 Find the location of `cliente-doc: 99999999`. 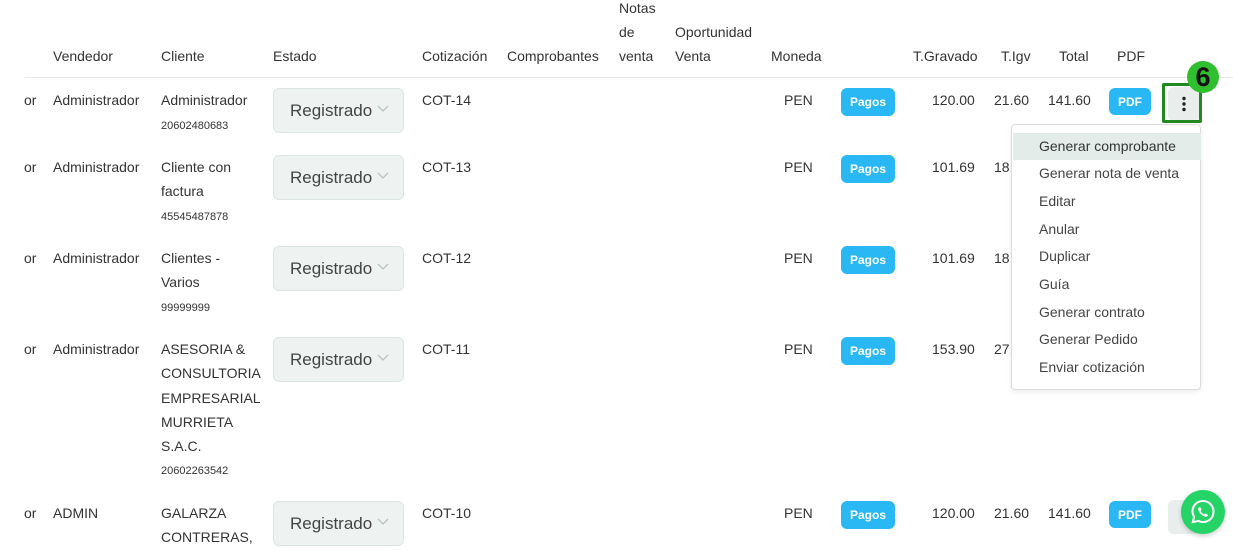

cliente-doc: 99999999 is located at coordinates (185, 308).